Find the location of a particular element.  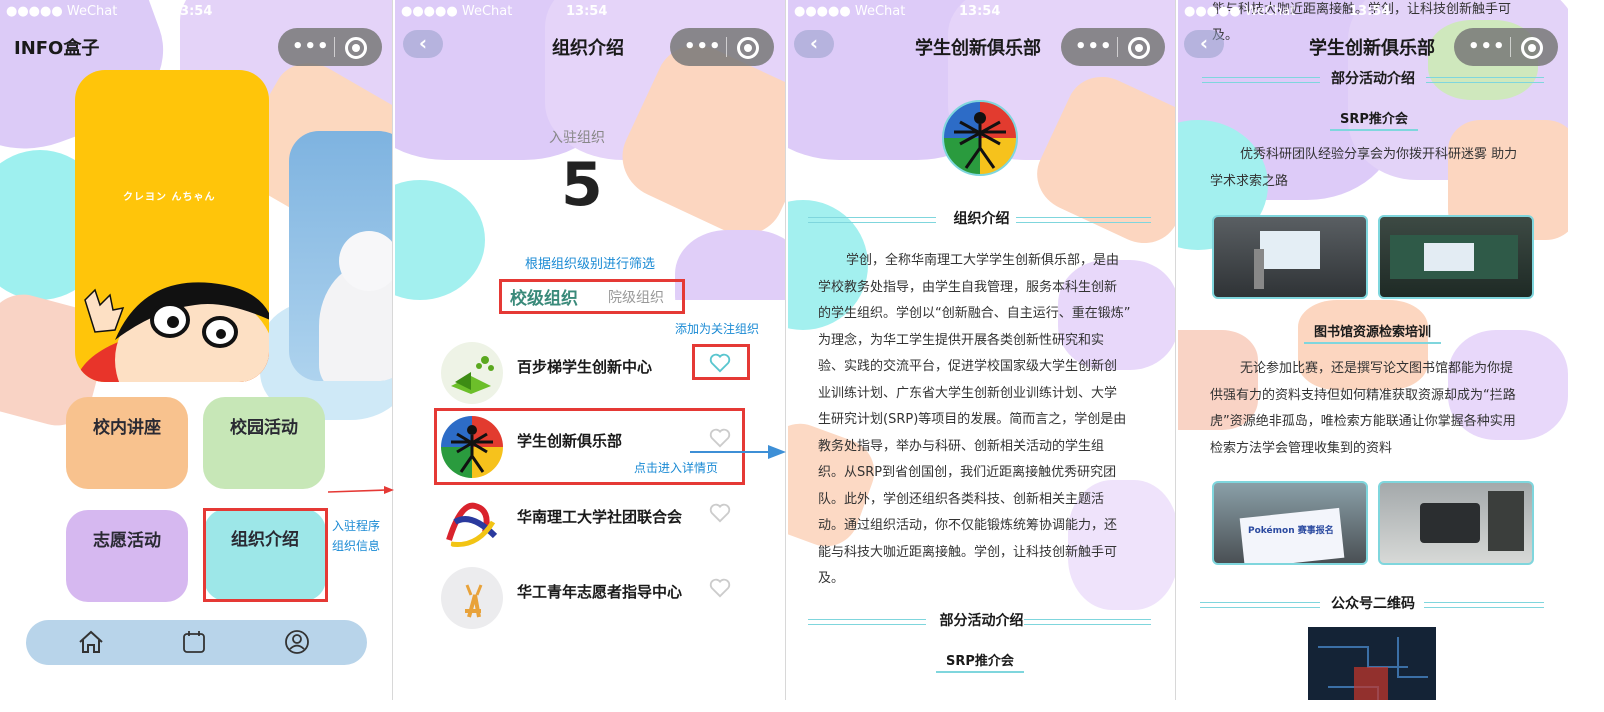

activity-photo: Pokémon 赛事报名 is located at coordinates (1290, 523).